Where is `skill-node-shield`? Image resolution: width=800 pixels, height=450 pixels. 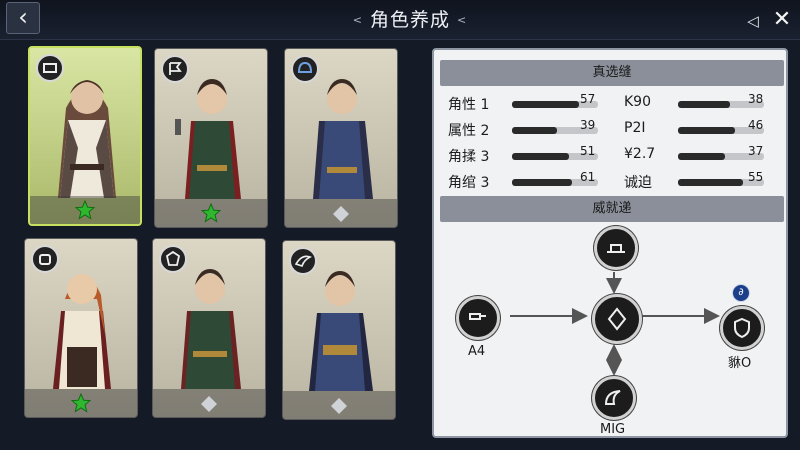 skill-node-shield is located at coordinates (742, 328).